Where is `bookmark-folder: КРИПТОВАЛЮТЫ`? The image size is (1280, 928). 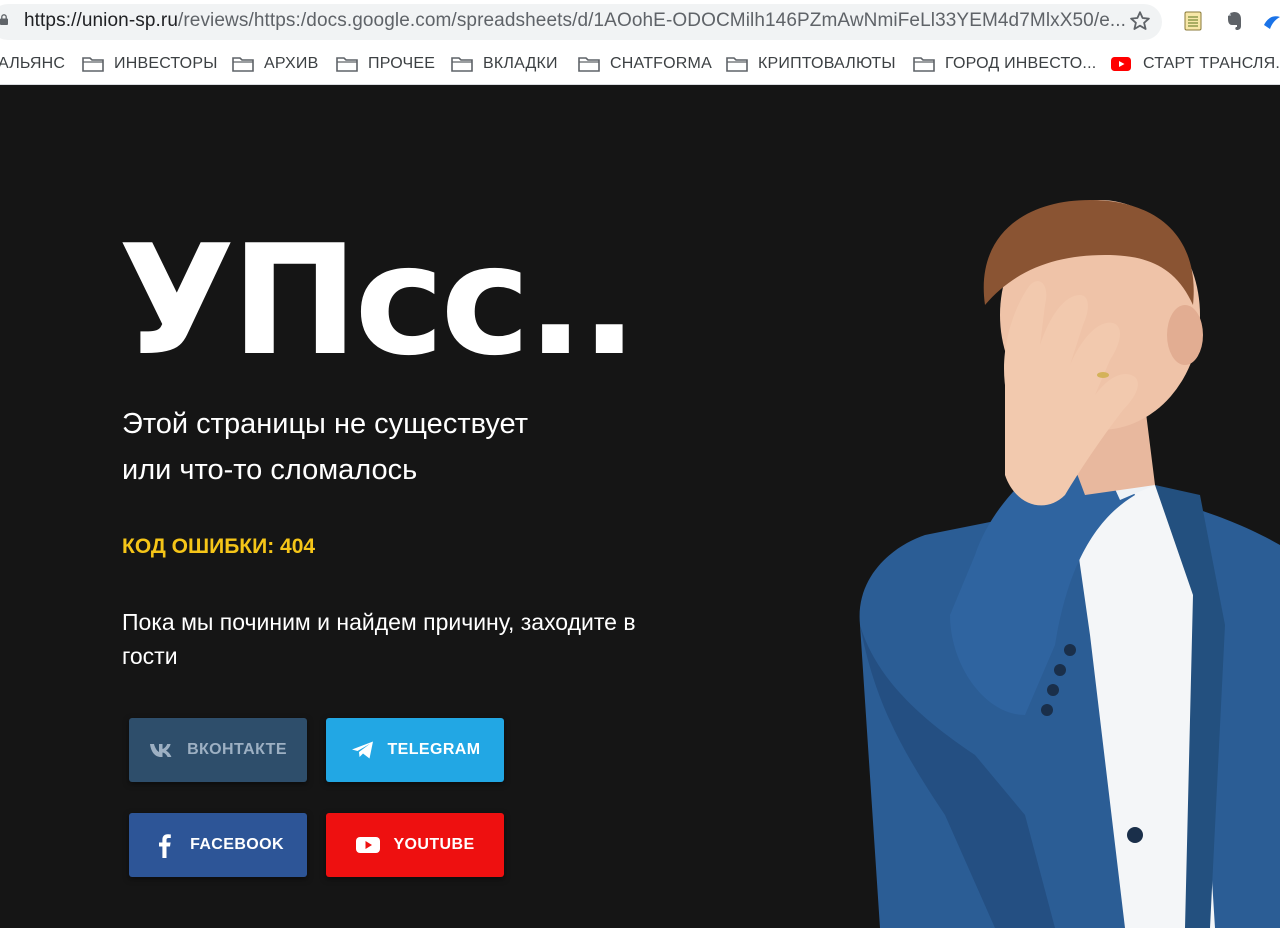 bookmark-folder: КРИПТОВАЛЮТЫ is located at coordinates (811, 64).